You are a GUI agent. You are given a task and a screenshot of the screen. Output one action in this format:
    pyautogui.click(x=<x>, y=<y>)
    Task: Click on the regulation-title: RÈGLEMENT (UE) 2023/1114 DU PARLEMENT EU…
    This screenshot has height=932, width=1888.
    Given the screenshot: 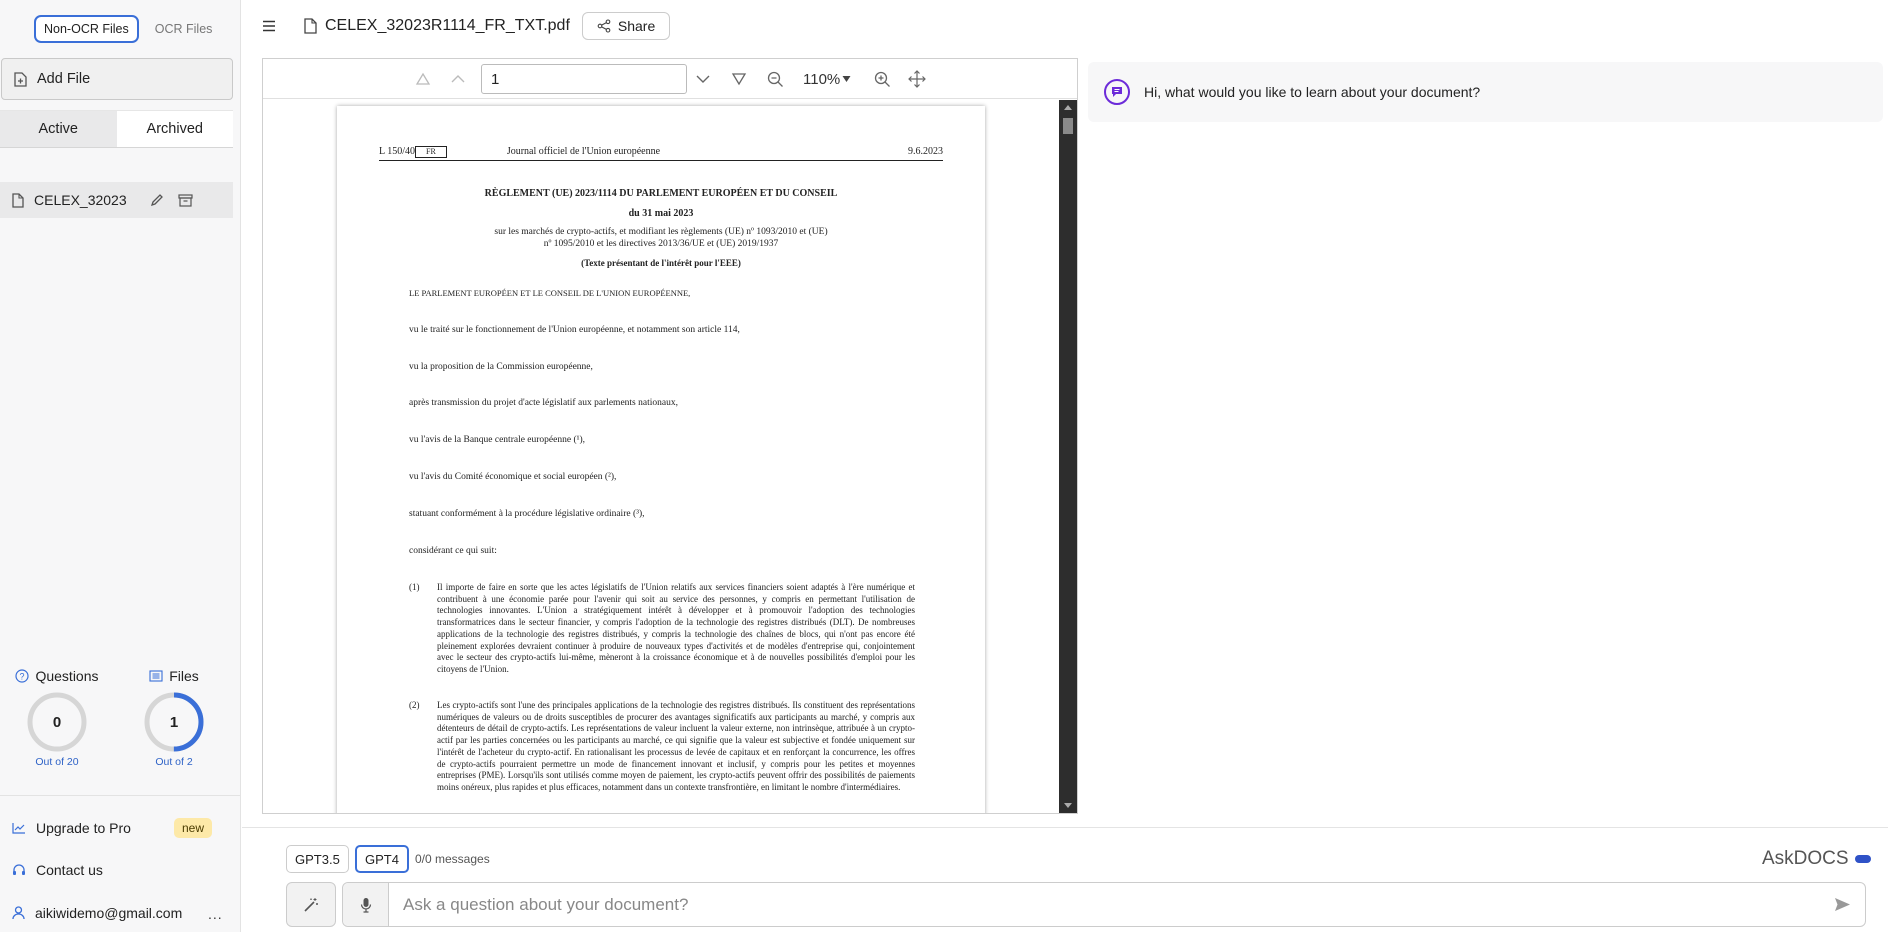 What is the action you would take?
    pyautogui.click(x=661, y=193)
    